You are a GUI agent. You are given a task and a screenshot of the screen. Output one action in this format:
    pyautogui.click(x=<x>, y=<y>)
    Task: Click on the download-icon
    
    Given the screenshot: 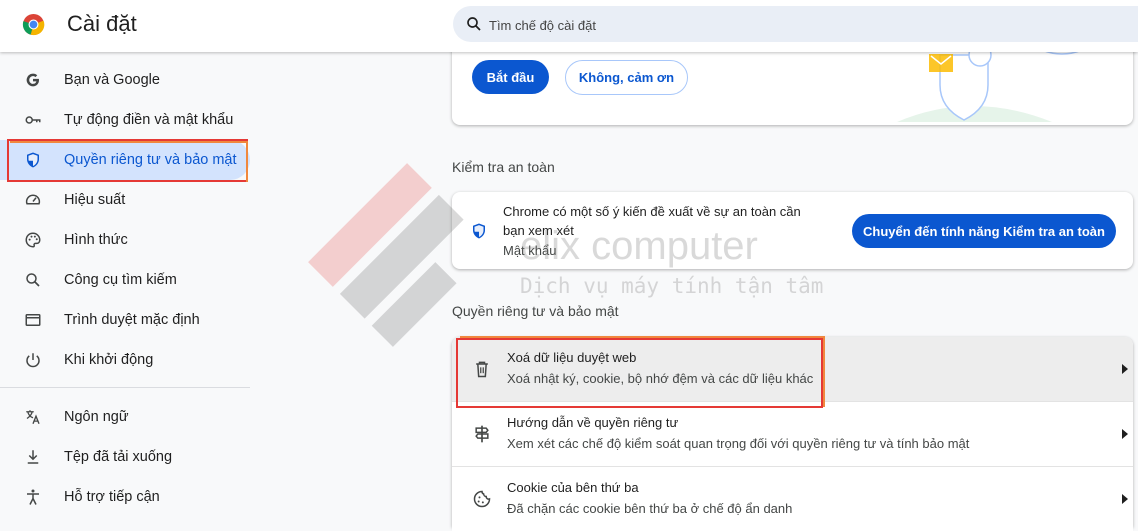 What is the action you would take?
    pyautogui.click(x=33, y=457)
    